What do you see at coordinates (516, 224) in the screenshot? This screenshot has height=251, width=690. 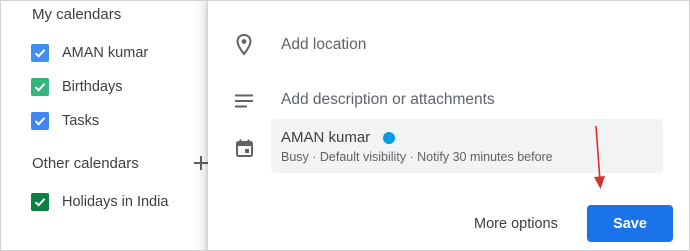 I see `more-options-button: More options` at bounding box center [516, 224].